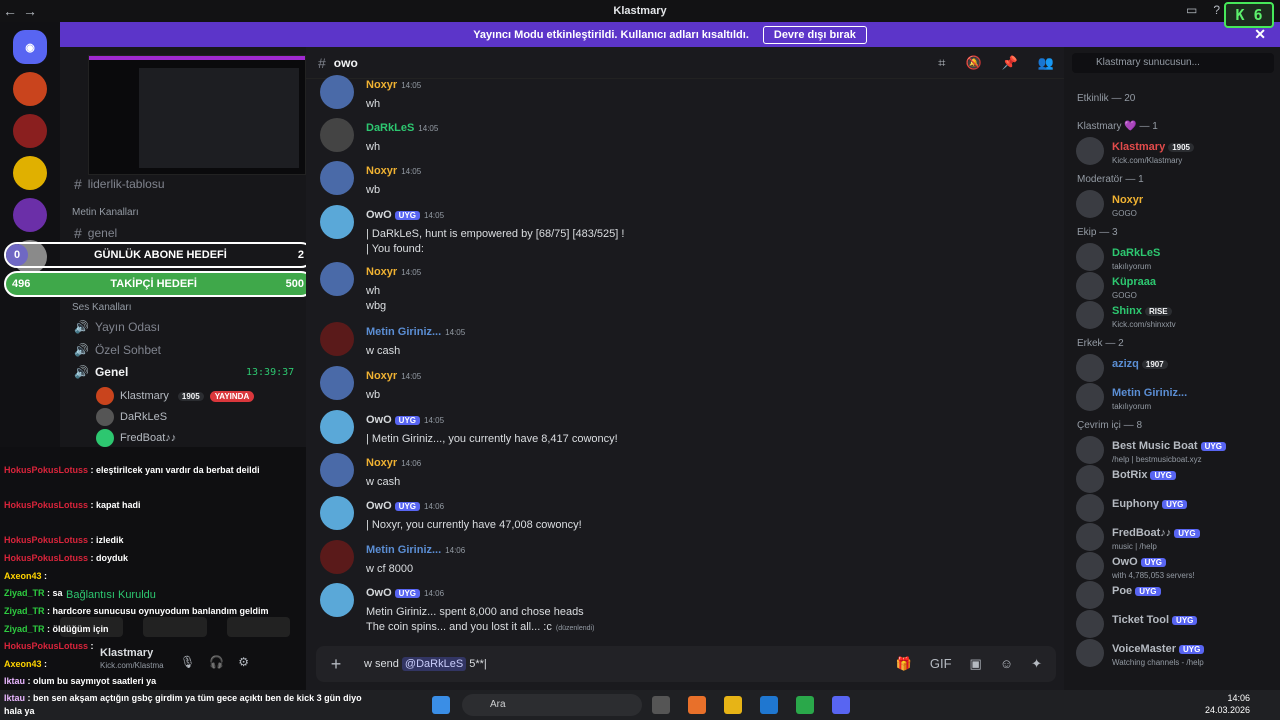 The image size is (1280, 720). Describe the element at coordinates (814, 34) in the screenshot. I see `disable-button: Devre dışı bırak` at that location.